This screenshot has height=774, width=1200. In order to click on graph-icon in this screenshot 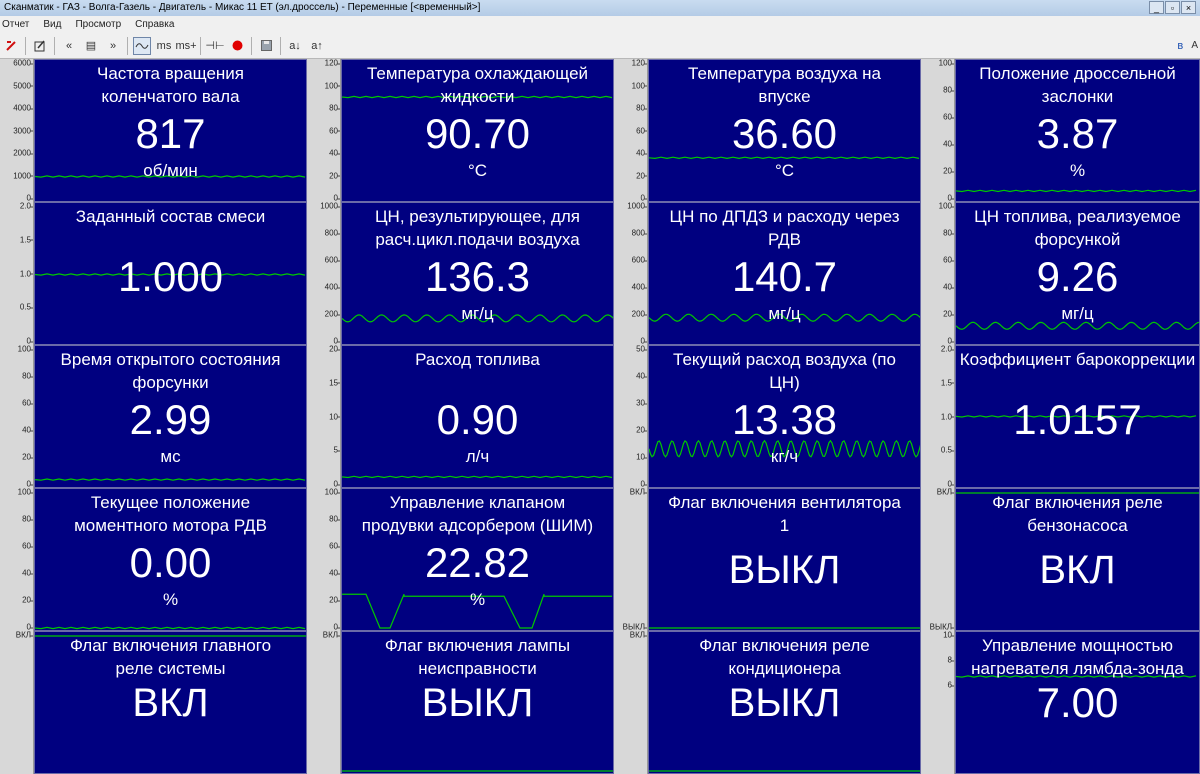, I will do `click(142, 45)`.